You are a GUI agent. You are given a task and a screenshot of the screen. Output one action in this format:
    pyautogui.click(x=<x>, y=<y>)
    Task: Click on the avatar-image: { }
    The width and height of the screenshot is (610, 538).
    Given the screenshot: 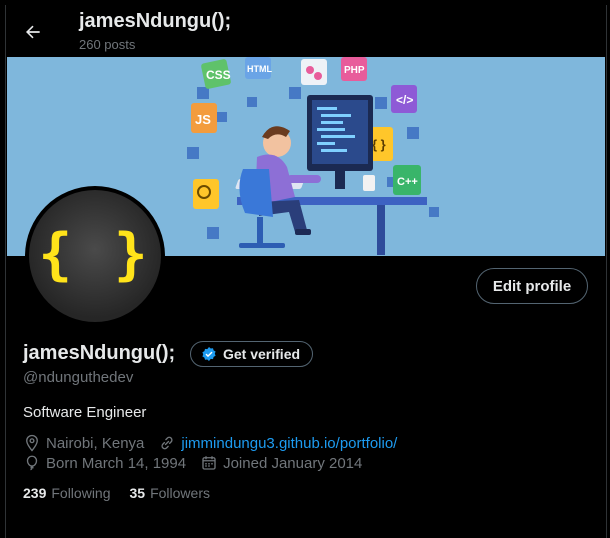 What is the action you would take?
    pyautogui.click(x=95, y=256)
    